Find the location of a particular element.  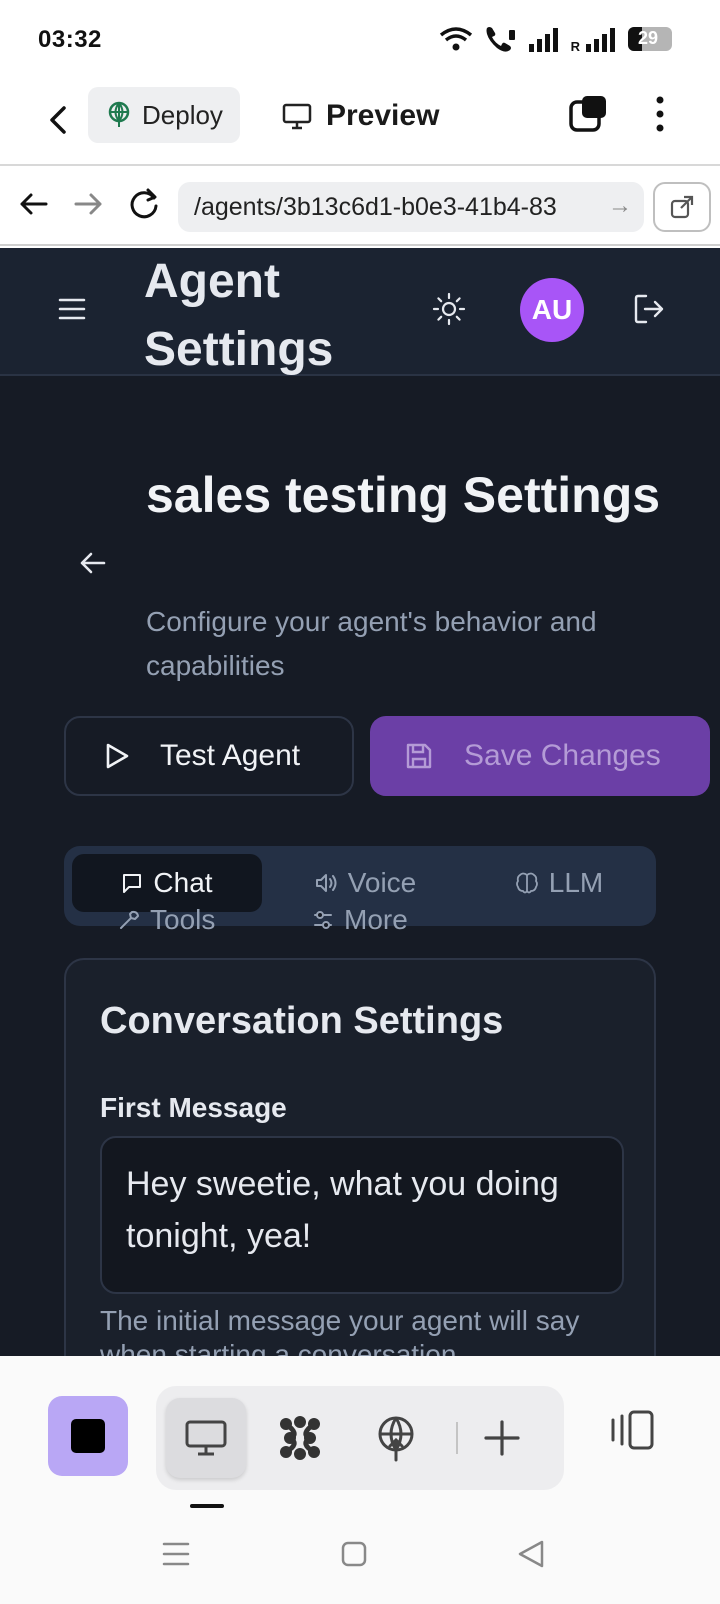

first-message-label: First Message is located at coordinates (193, 1107).